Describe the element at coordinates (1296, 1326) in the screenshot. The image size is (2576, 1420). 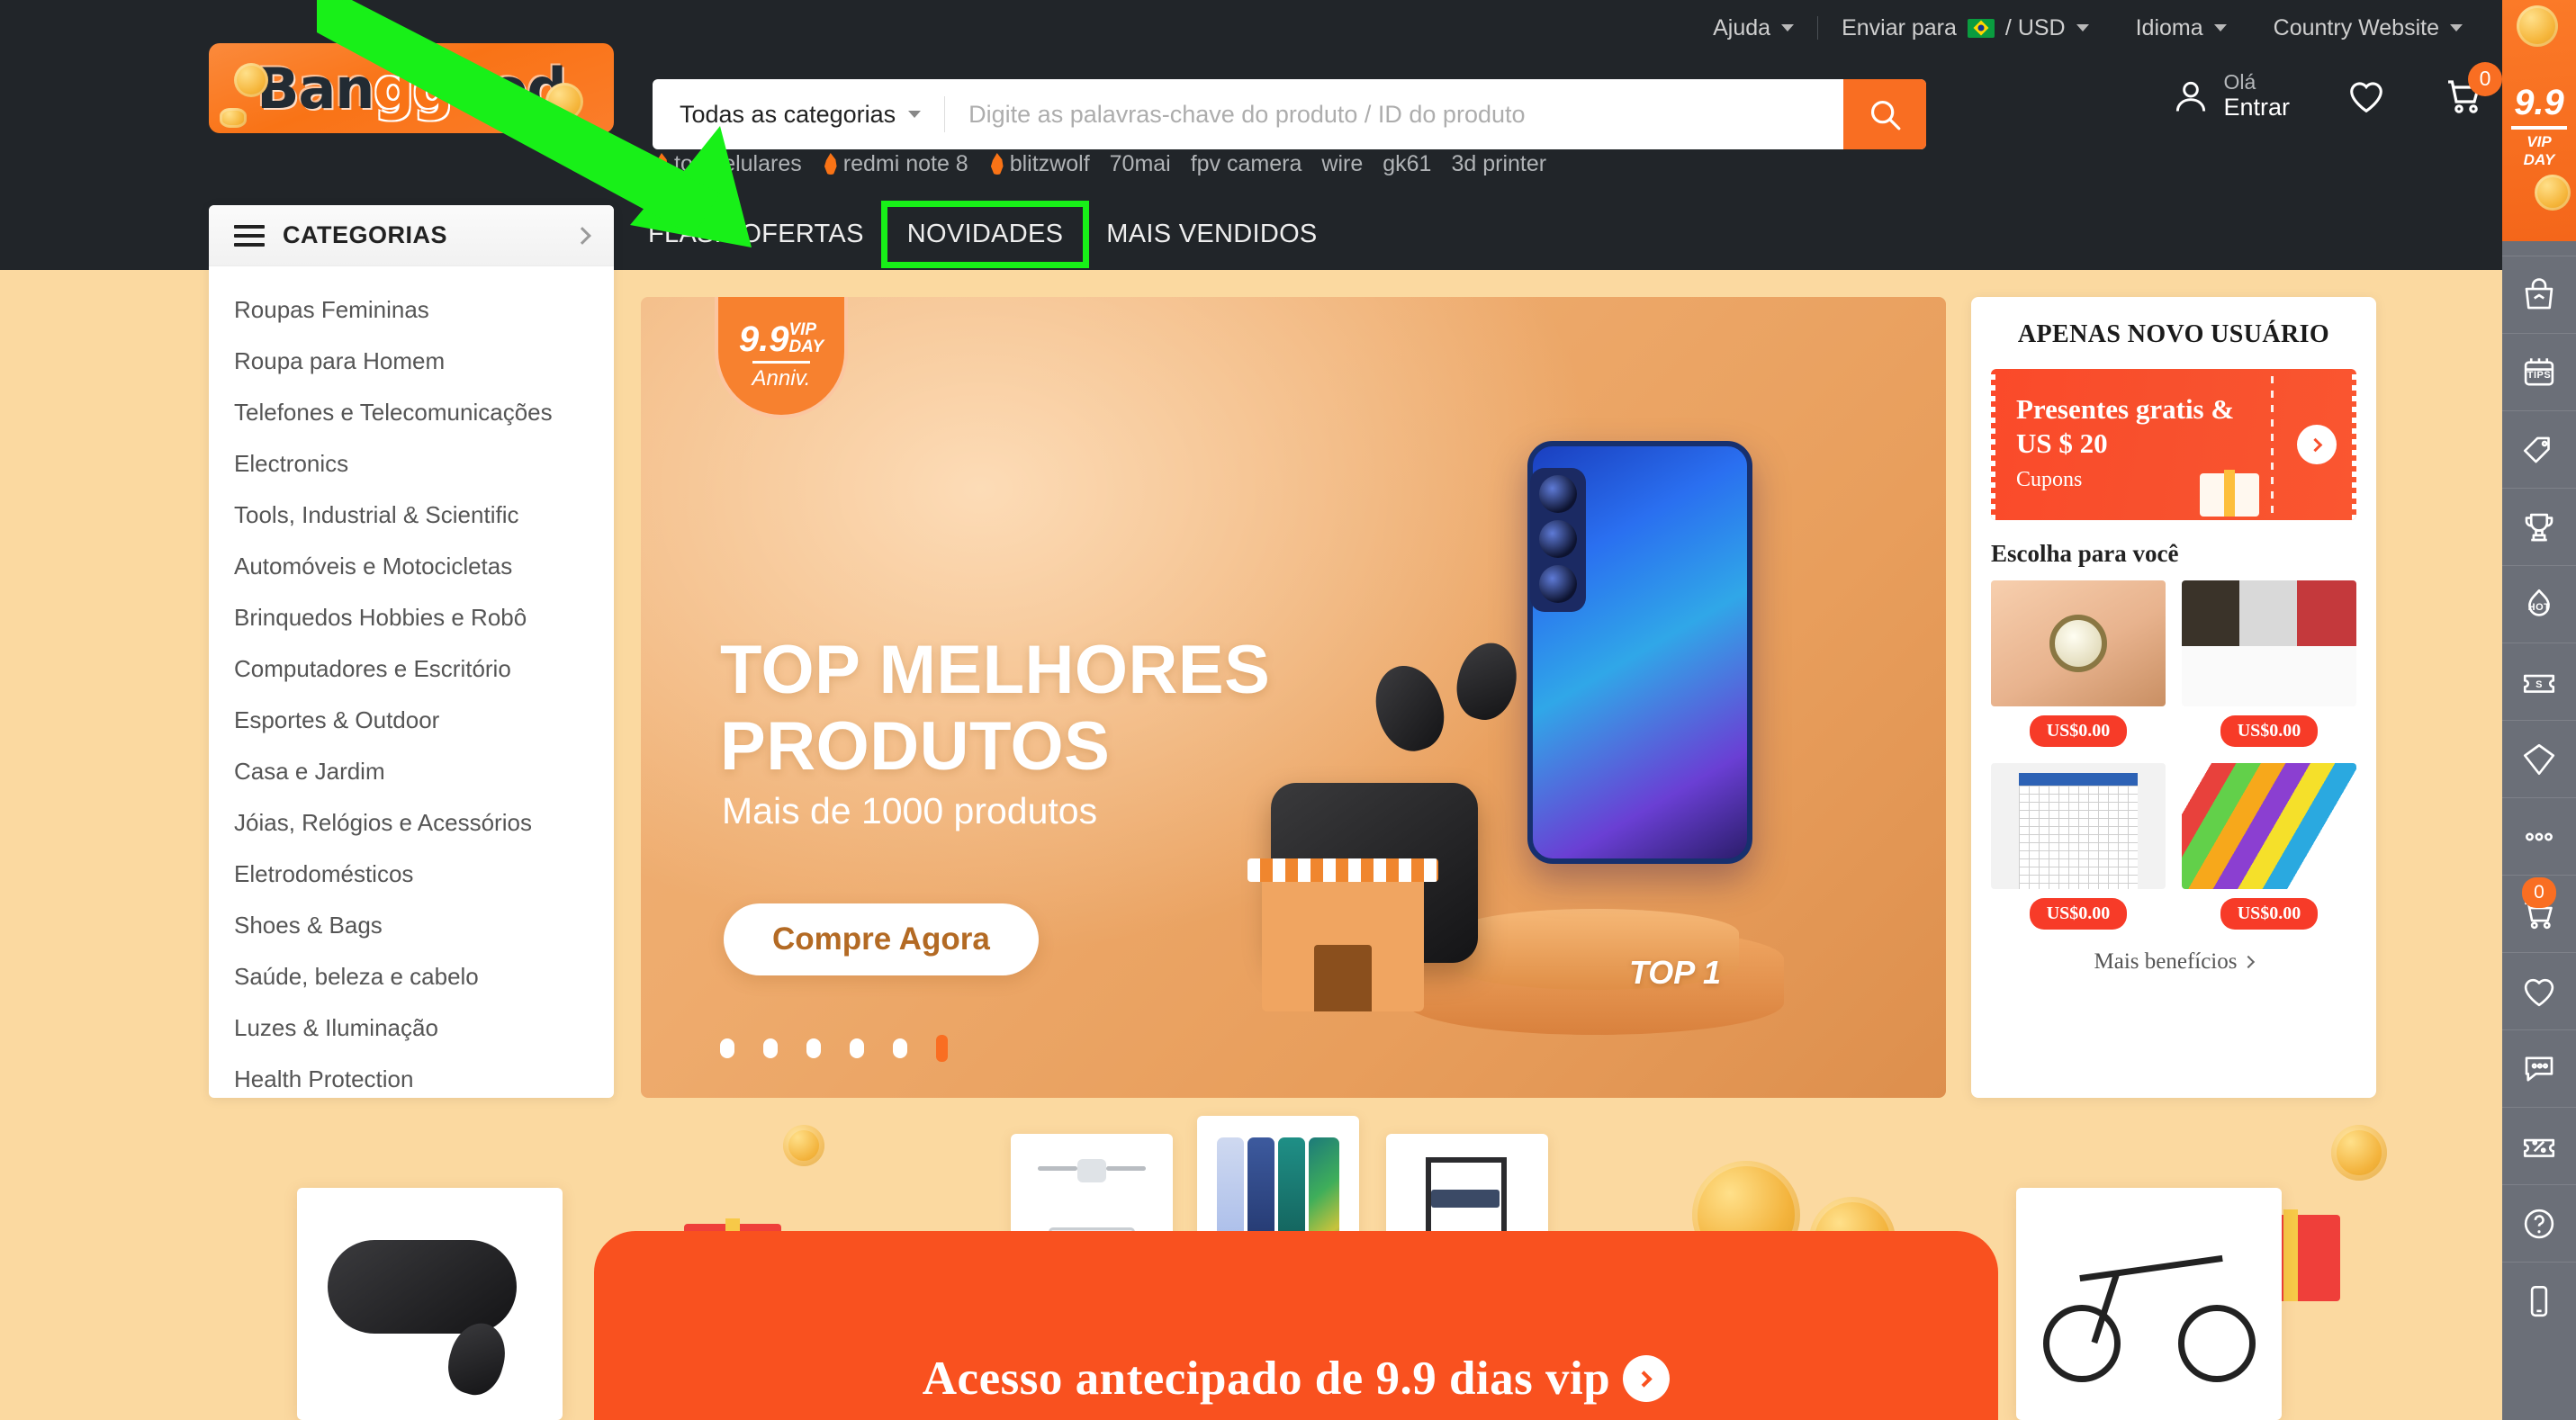
I see `vip-early-access-banner: Acesso antecipado de 9.9 dias vip` at that location.